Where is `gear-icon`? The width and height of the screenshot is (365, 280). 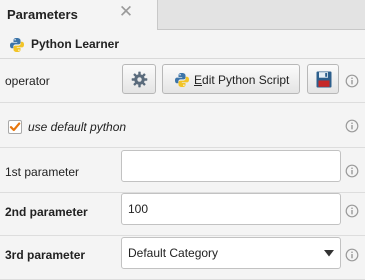 gear-icon is located at coordinates (139, 79).